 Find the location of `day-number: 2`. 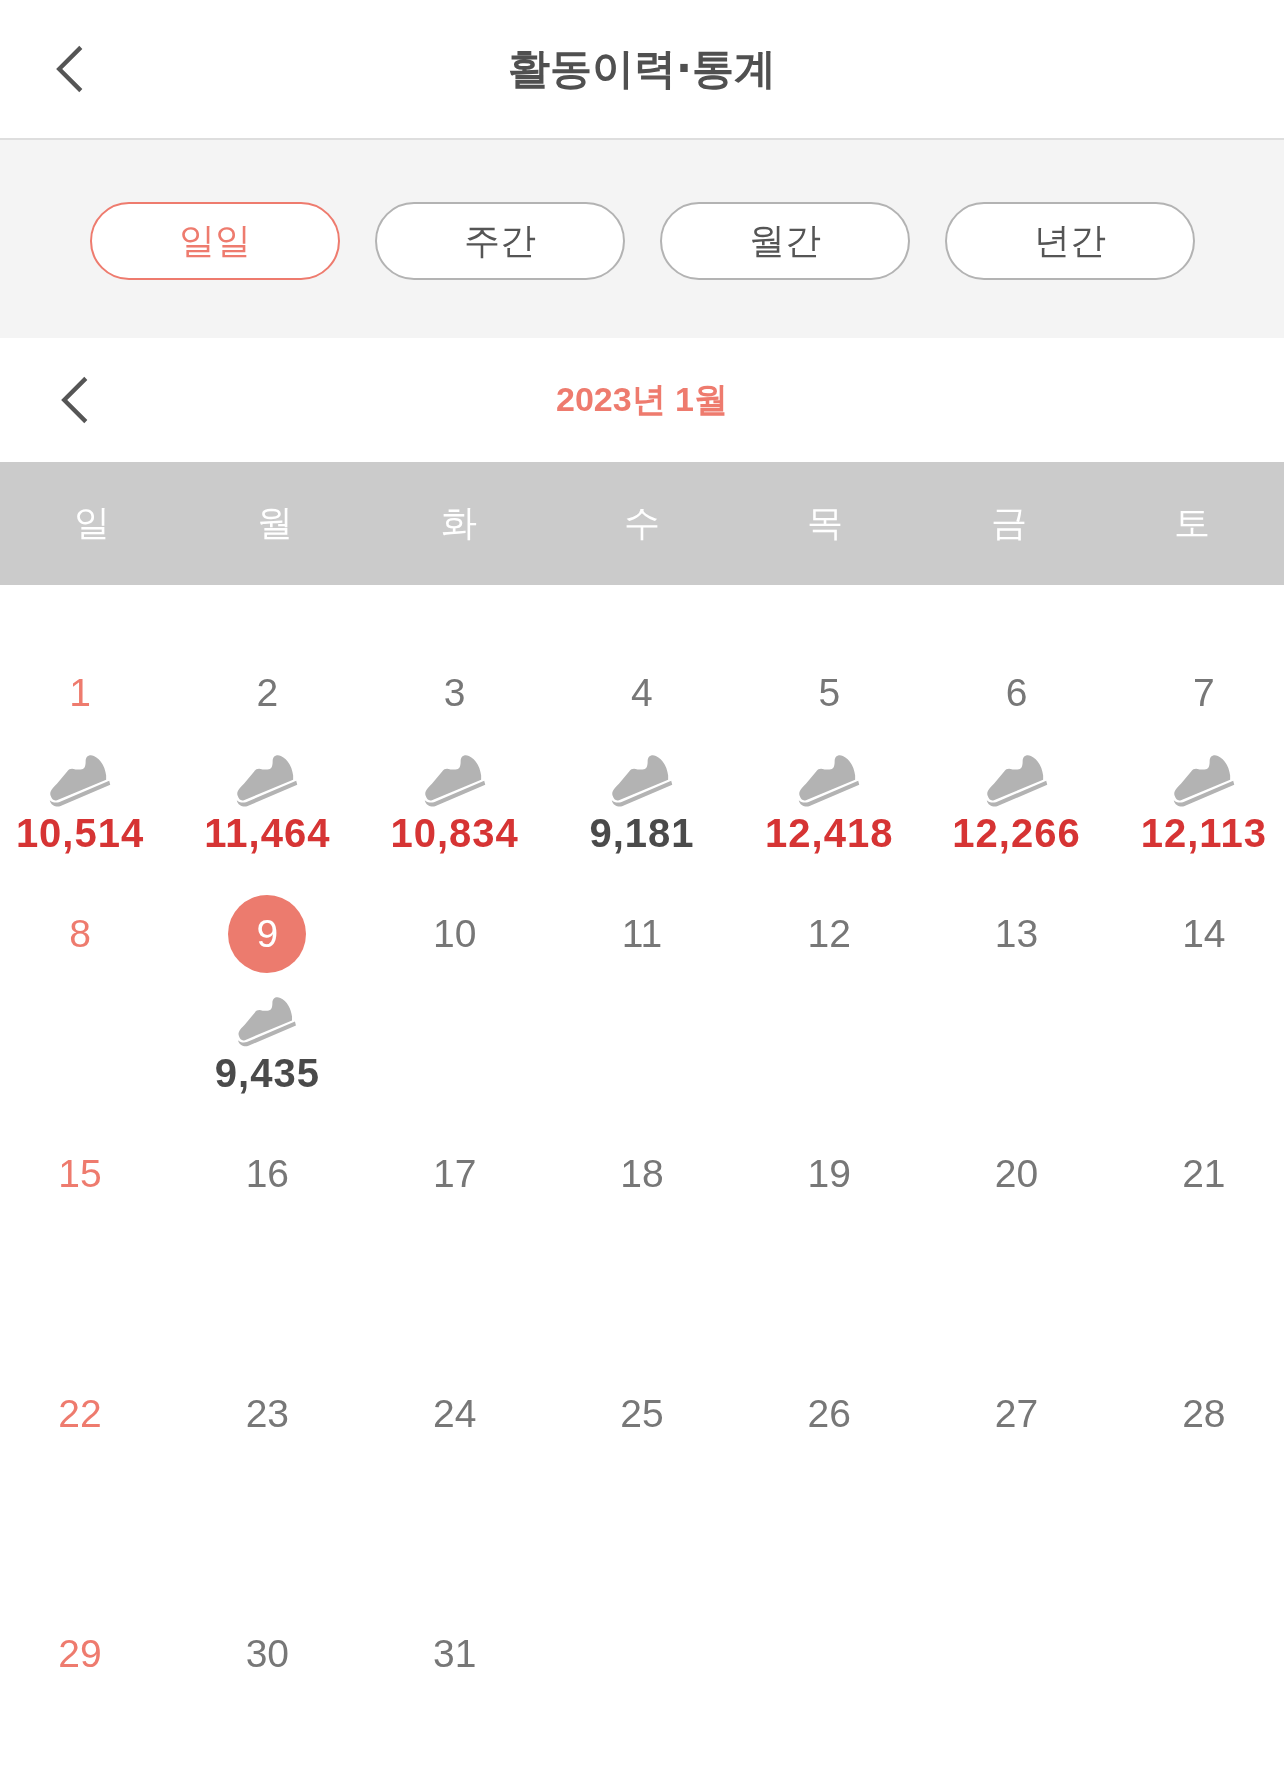

day-number: 2 is located at coordinates (267, 692).